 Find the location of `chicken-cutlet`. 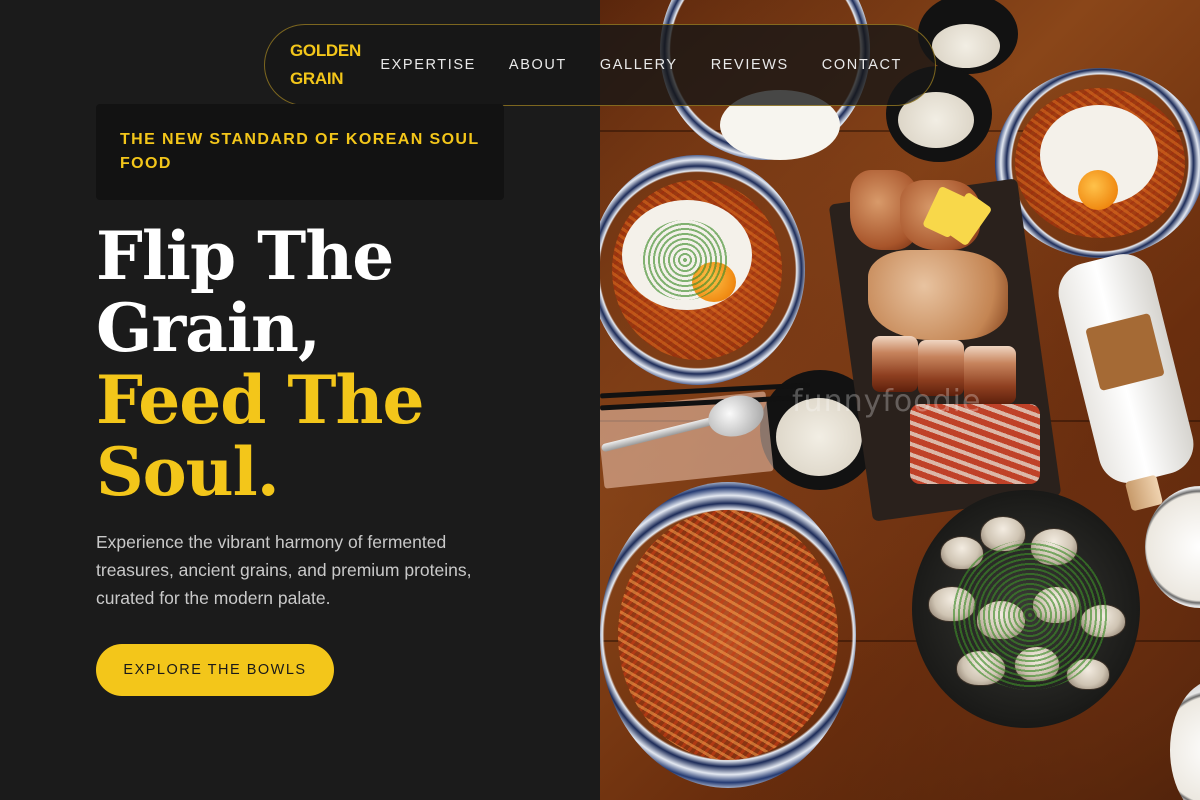

chicken-cutlet is located at coordinates (938, 295).